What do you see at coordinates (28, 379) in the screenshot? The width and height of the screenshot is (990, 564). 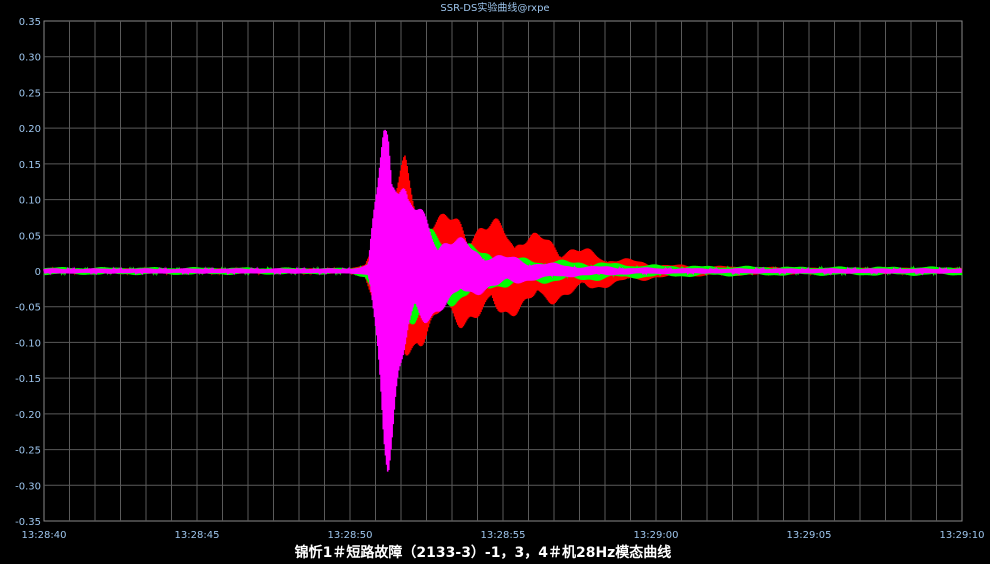 I see `y-tick-label: -0.15` at bounding box center [28, 379].